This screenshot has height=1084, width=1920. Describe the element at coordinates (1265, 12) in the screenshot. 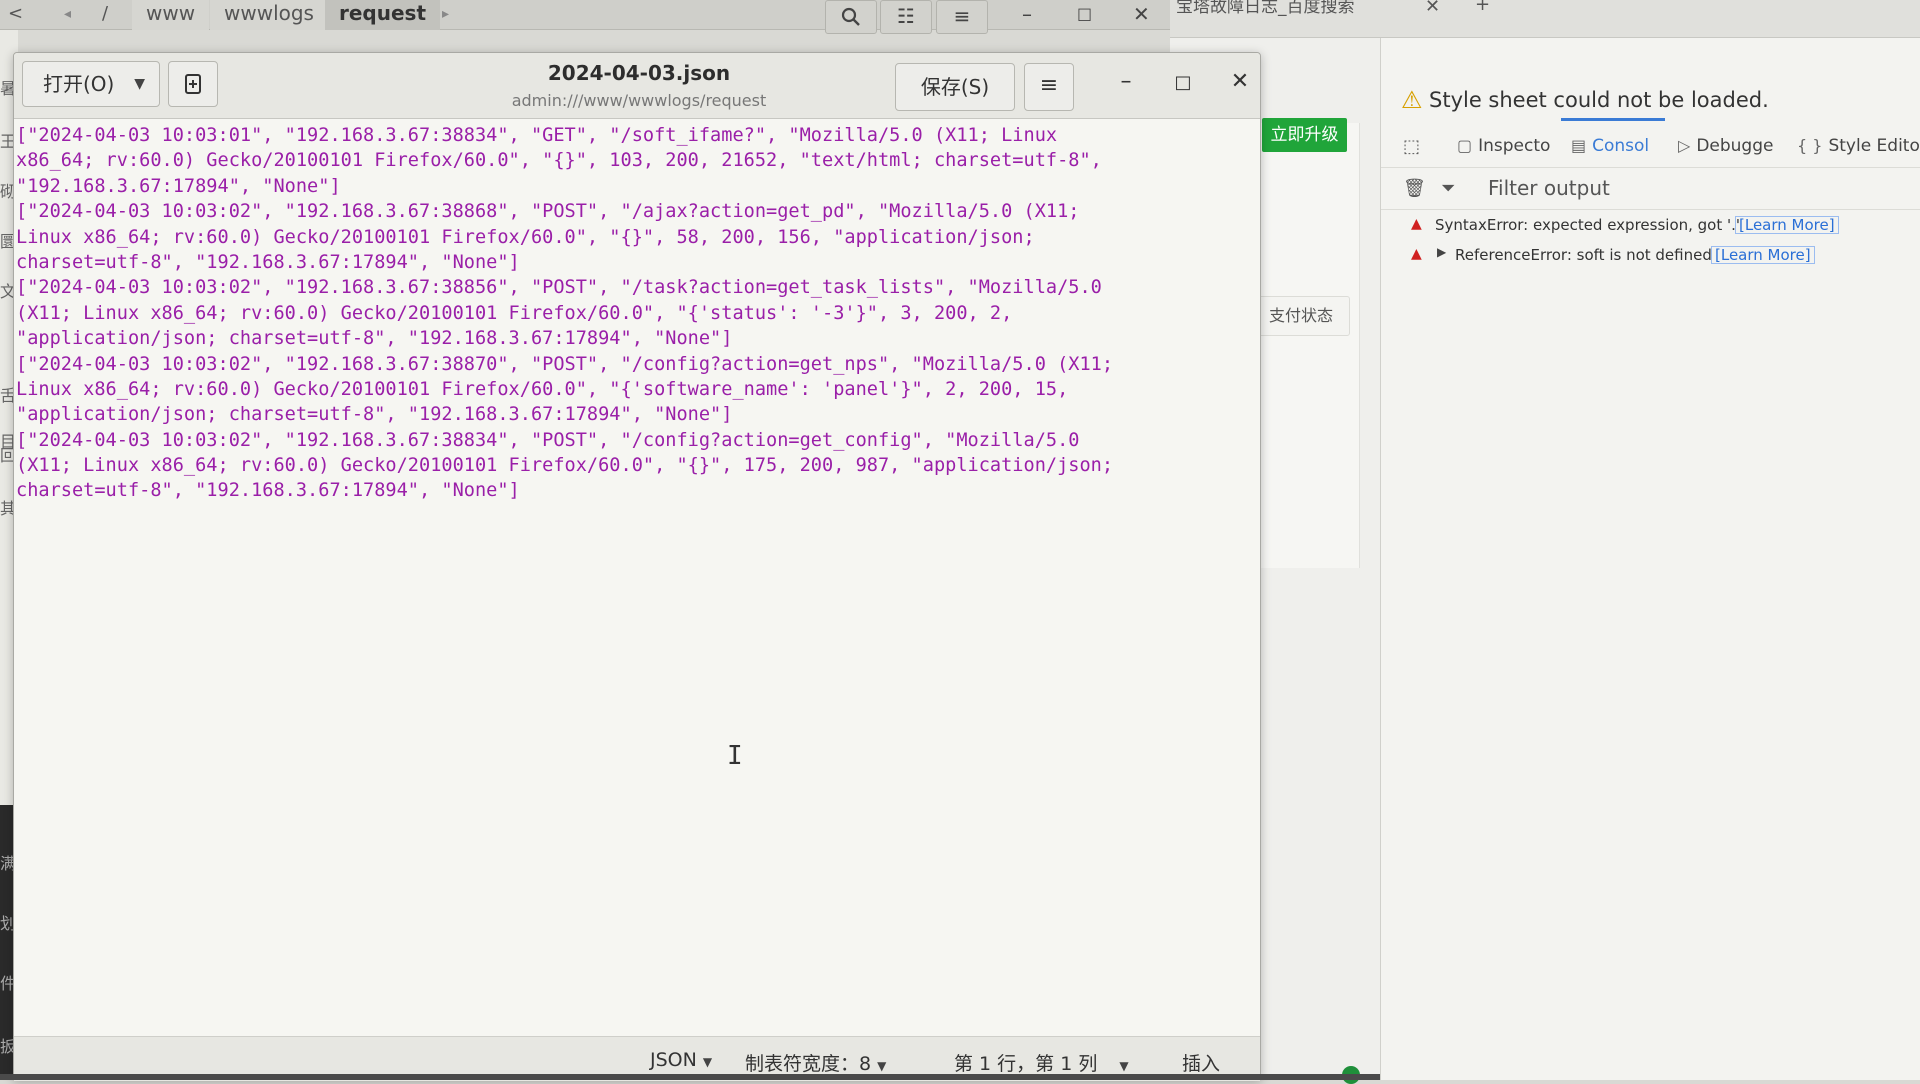

I see `browser-tab: 宝塔故障日志_百度搜索` at that location.